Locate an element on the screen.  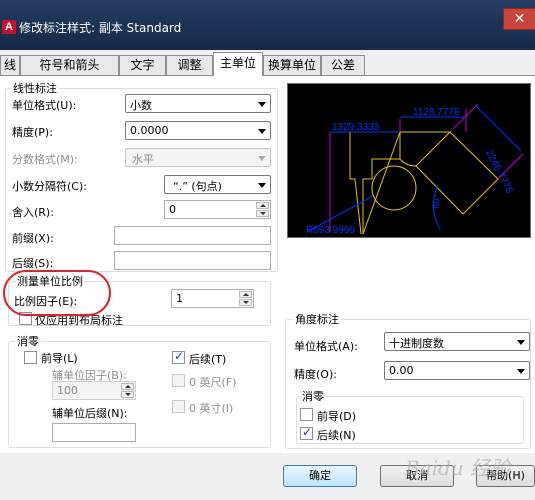
decimal-separator-select: “.” (句点) is located at coordinates (217, 184).